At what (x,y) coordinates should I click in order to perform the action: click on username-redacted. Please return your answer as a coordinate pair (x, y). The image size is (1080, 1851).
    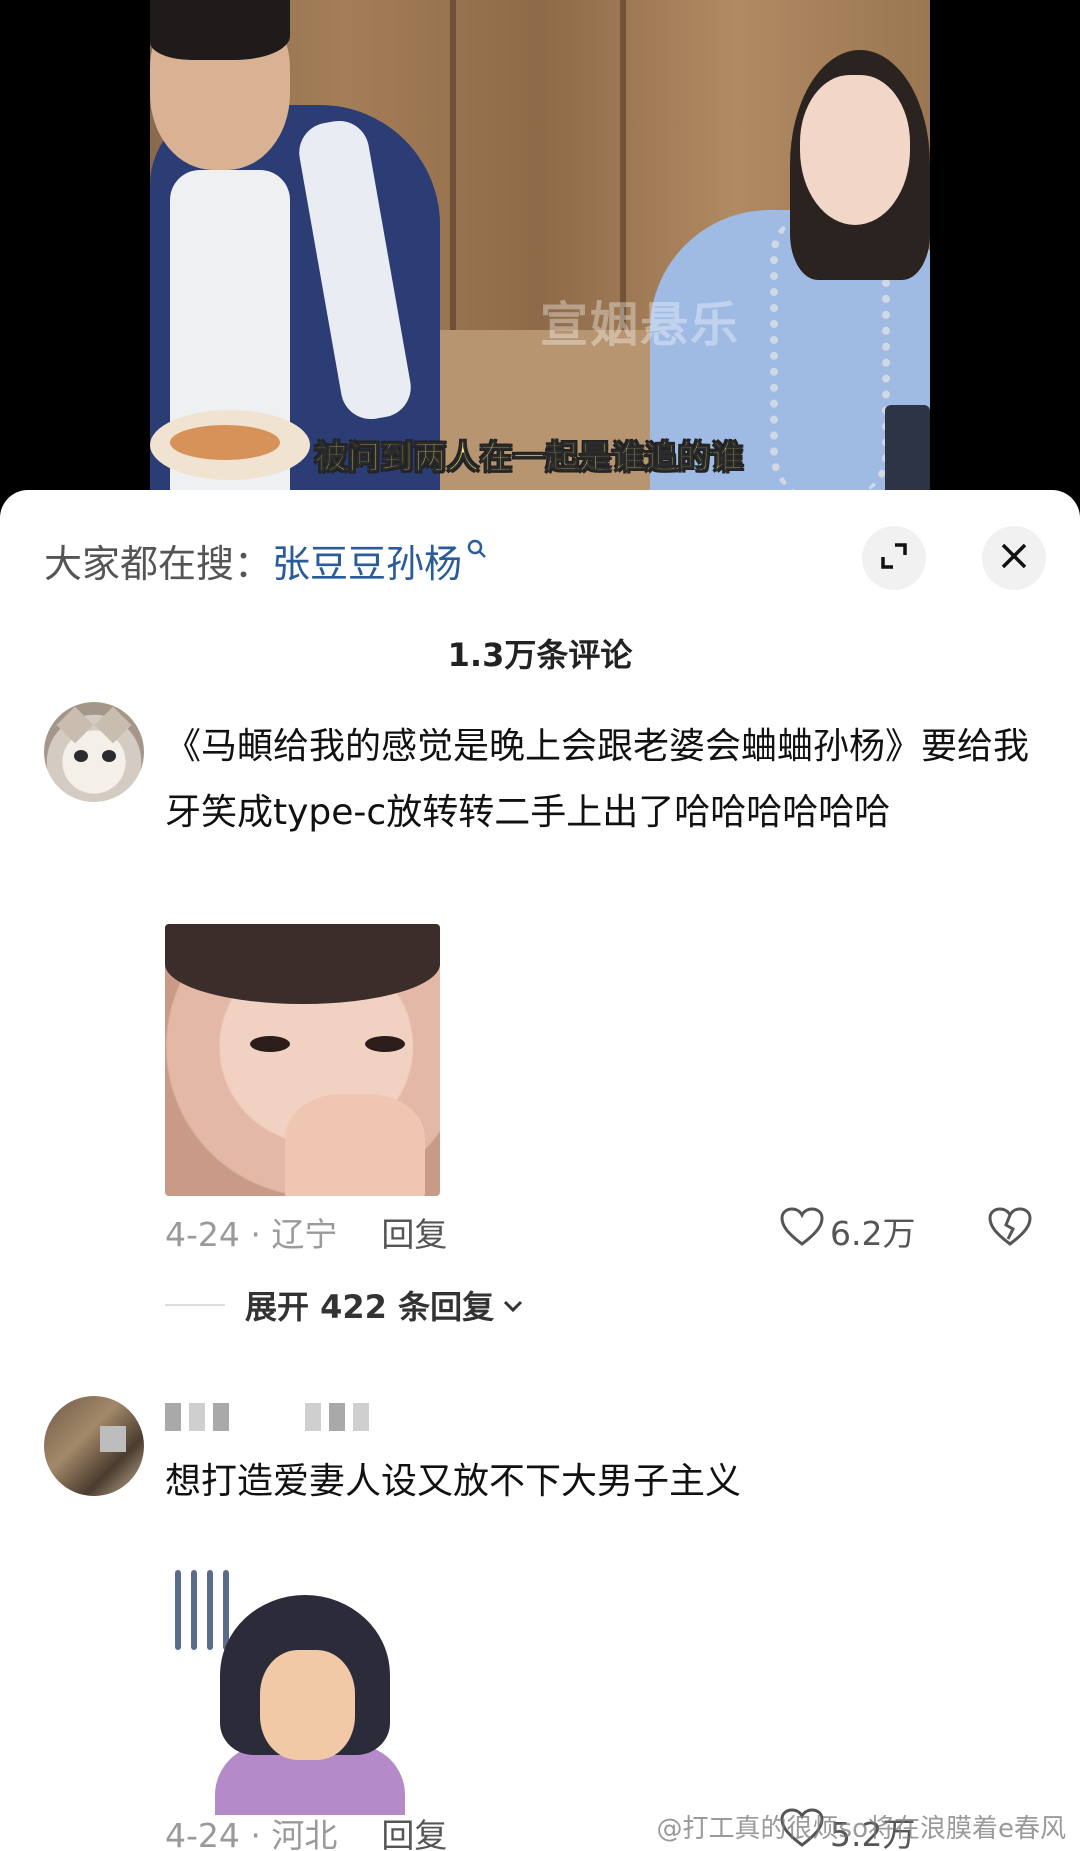
    Looking at the image, I should click on (267, 1417).